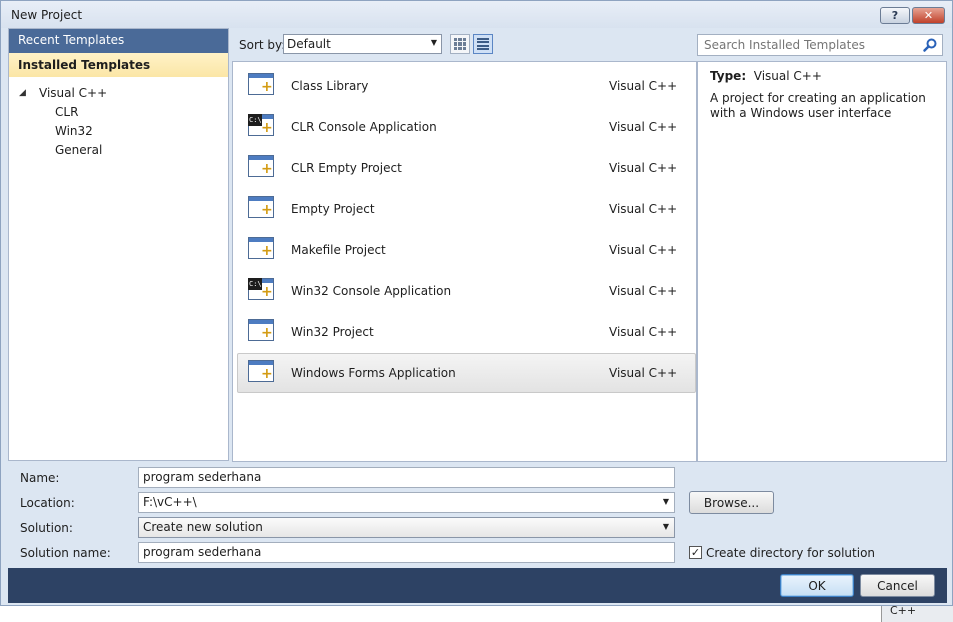  I want to click on ok-button: OK, so click(817, 585).